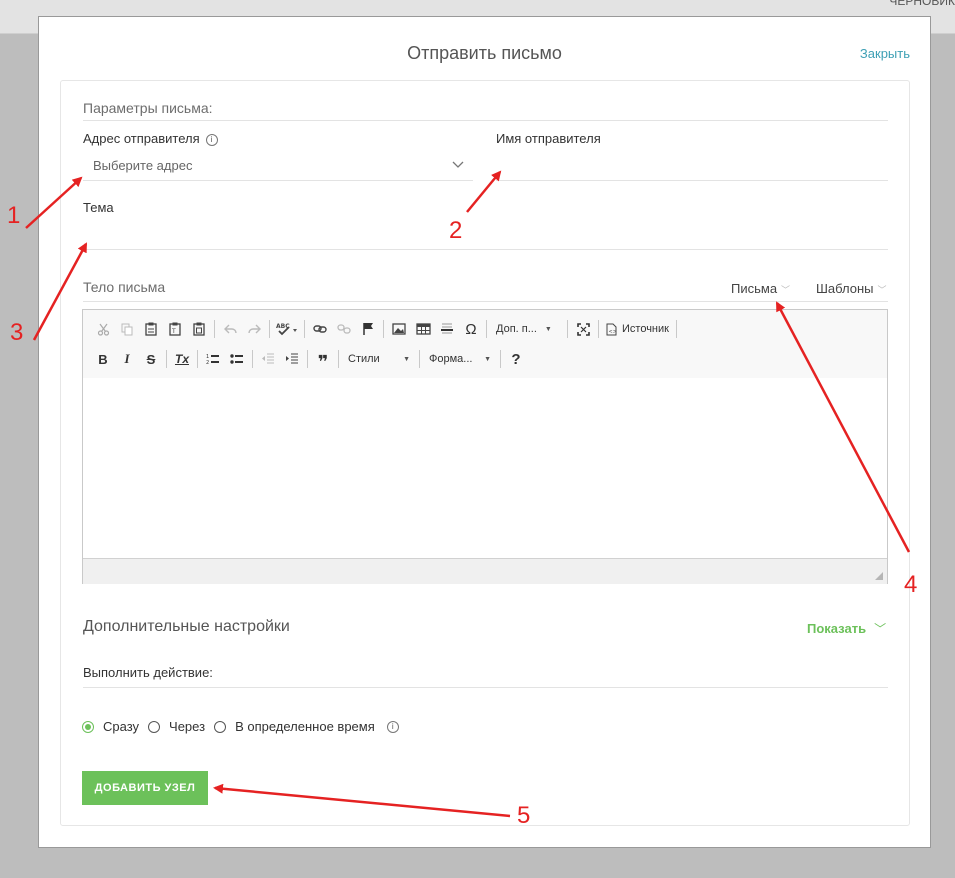 Image resolution: width=955 pixels, height=878 pixels. I want to click on horizontal-line-icon, so click(447, 329).